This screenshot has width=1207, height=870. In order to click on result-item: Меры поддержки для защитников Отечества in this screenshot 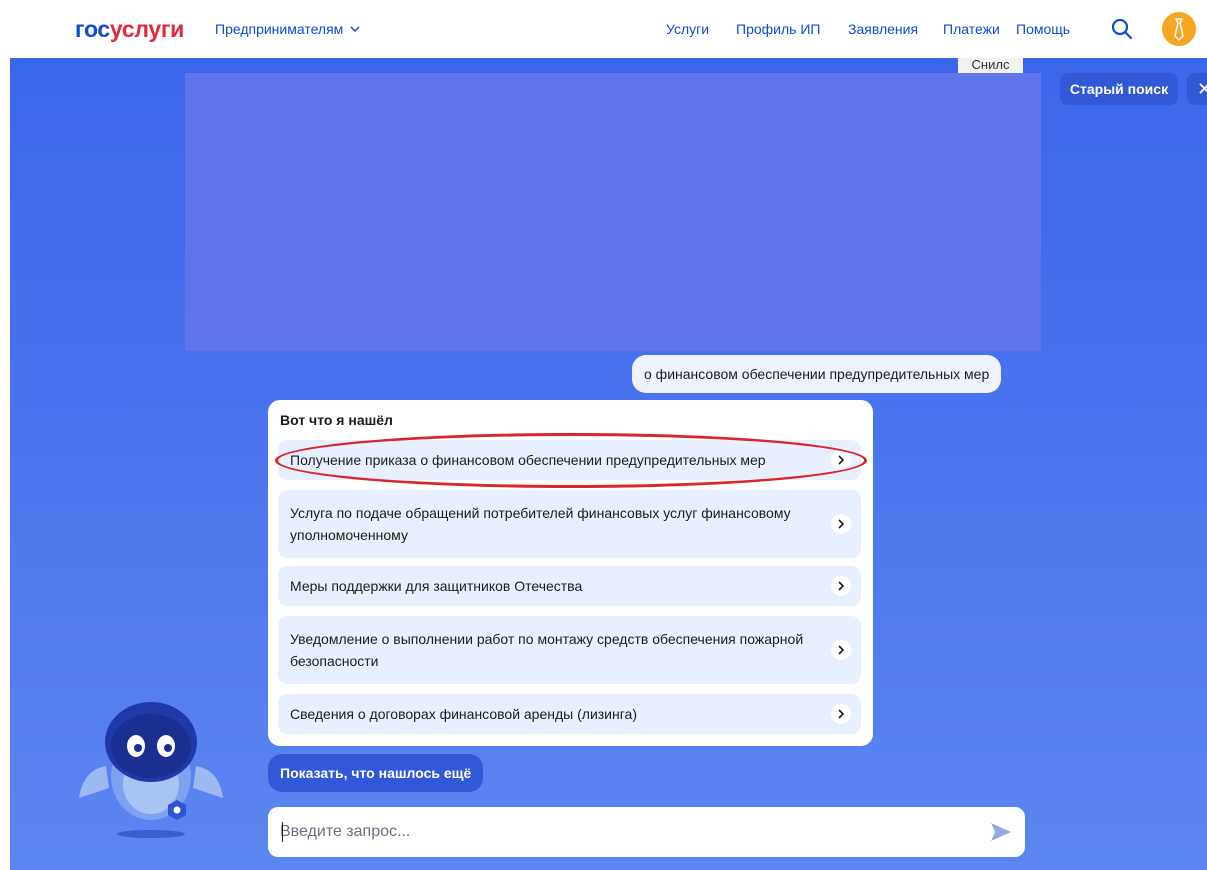, I will do `click(569, 586)`.